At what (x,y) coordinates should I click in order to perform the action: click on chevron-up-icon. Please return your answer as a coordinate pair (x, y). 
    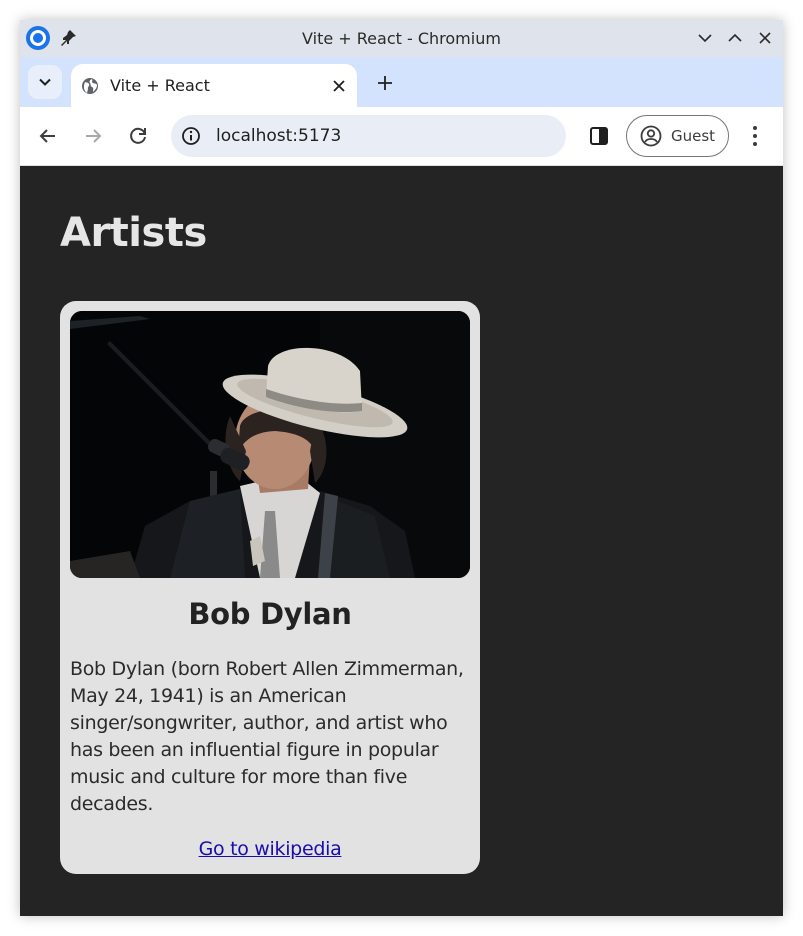
    Looking at the image, I should click on (735, 37).